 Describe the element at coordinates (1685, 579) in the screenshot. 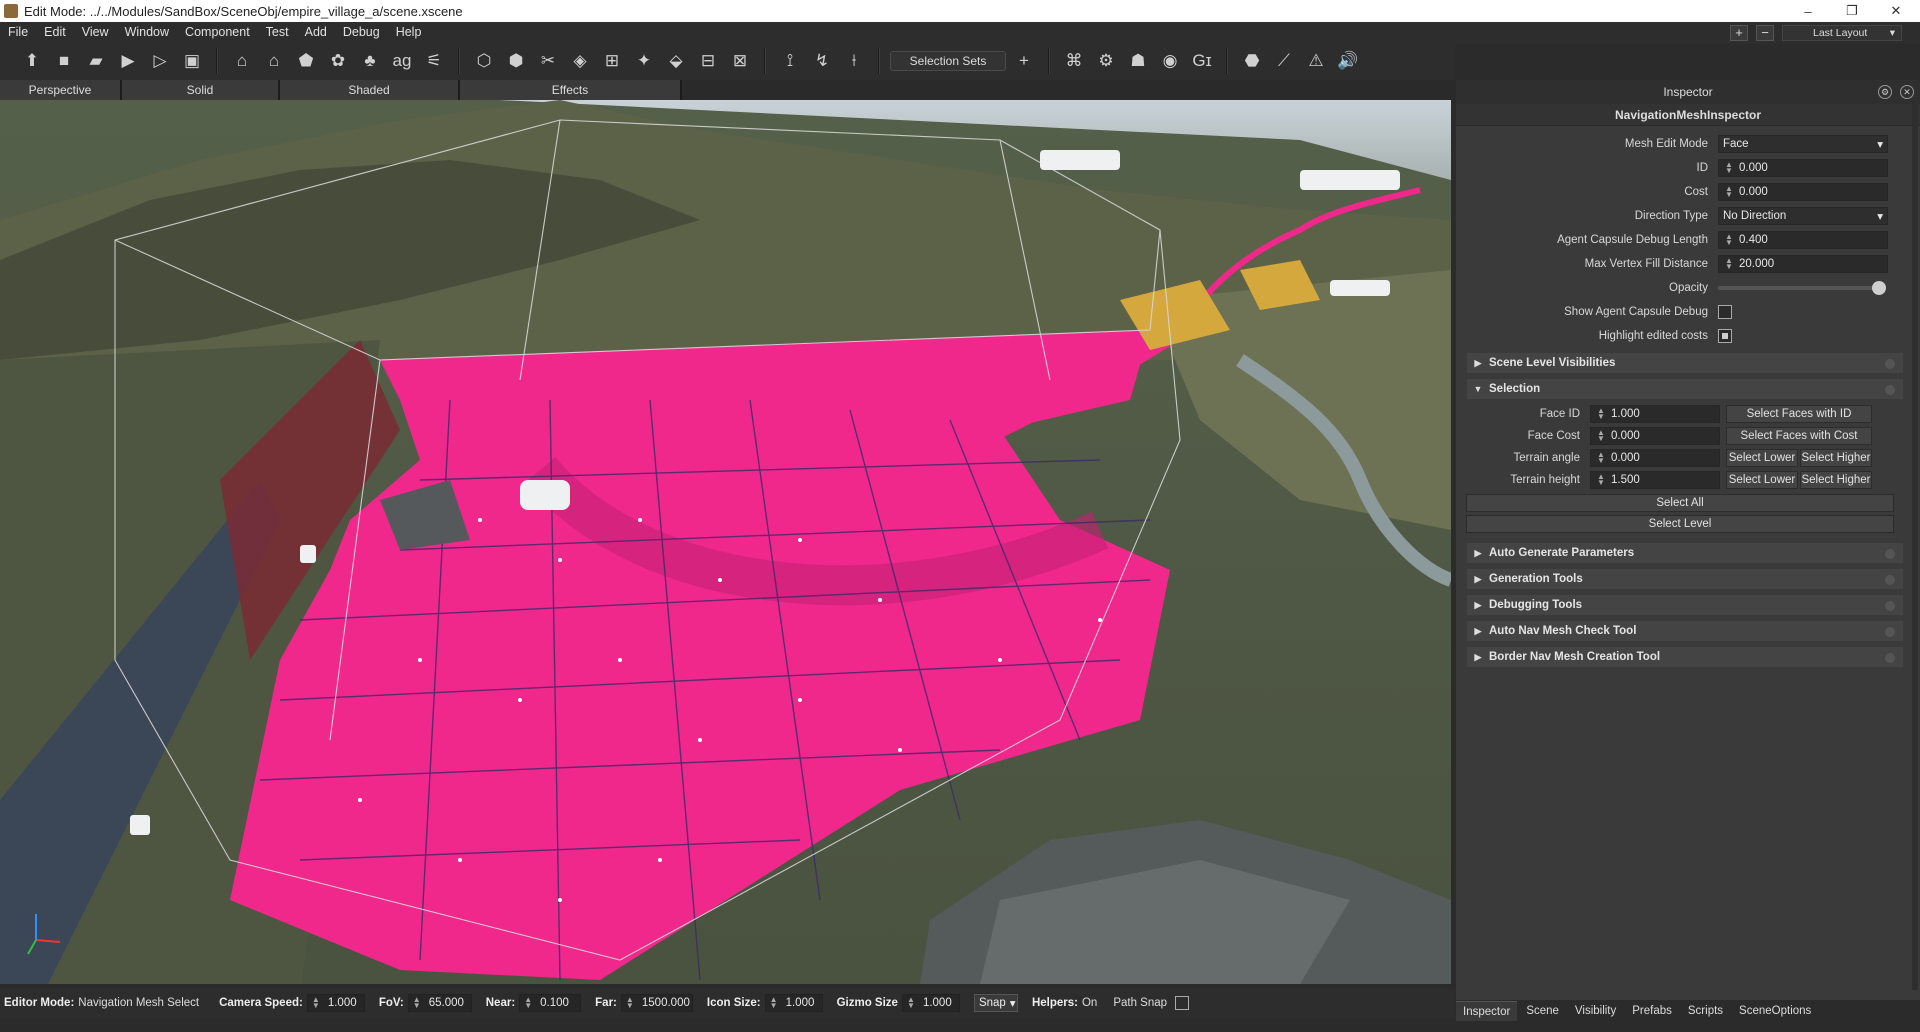

I see `section-generation-tools: ▶ Generation Tools` at that location.